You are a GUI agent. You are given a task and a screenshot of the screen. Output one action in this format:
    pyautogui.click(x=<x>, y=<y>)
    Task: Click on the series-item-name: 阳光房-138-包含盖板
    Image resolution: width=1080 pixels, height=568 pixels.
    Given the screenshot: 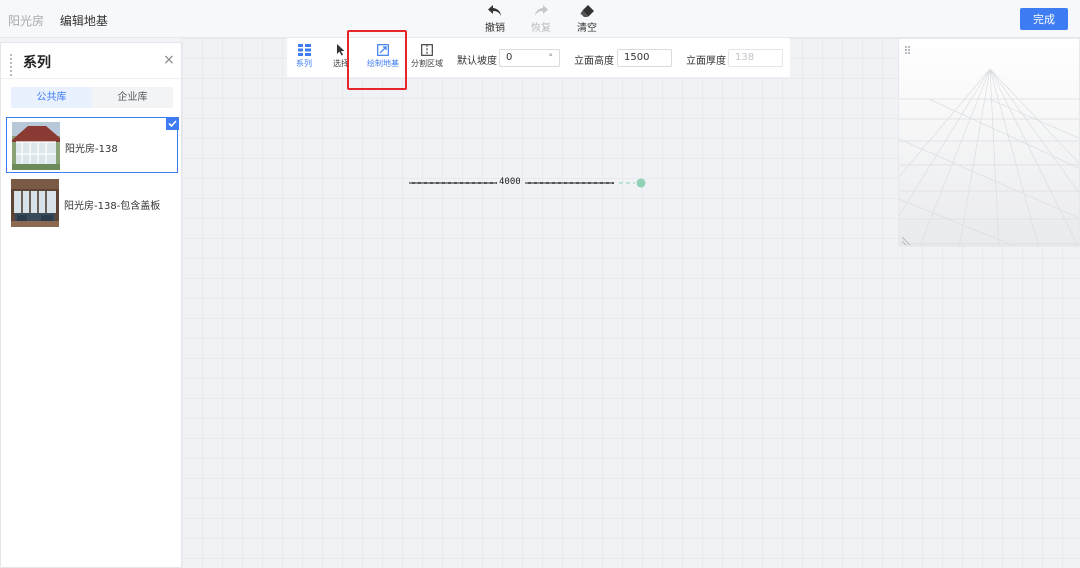 What is the action you would take?
    pyautogui.click(x=112, y=206)
    